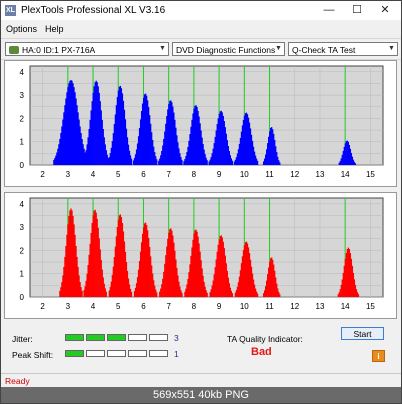 The width and height of the screenshot is (402, 404). I want to click on app-icon: XL, so click(10, 10).